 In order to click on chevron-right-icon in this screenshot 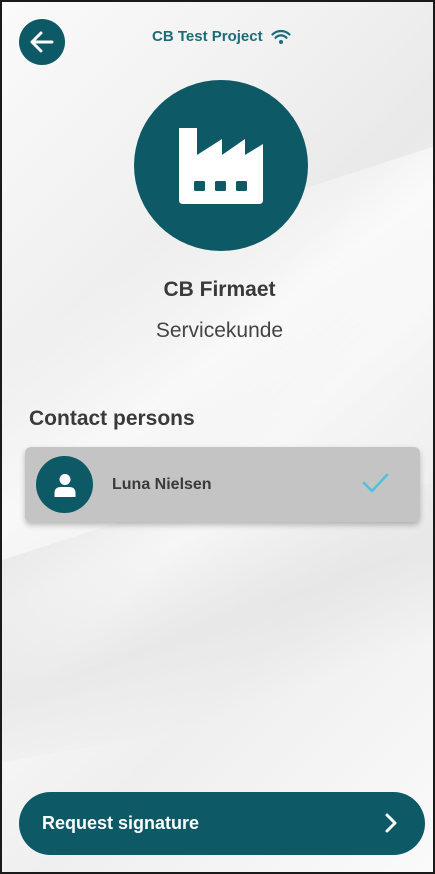, I will do `click(391, 823)`.